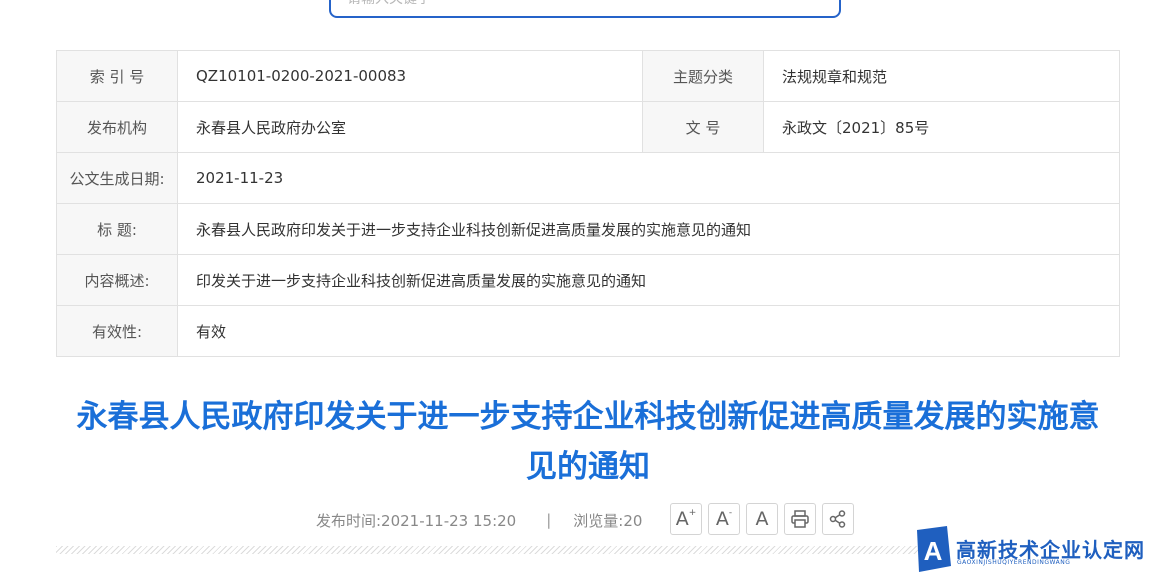 Image resolution: width=1162 pixels, height=575 pixels. I want to click on printer-icon, so click(800, 519).